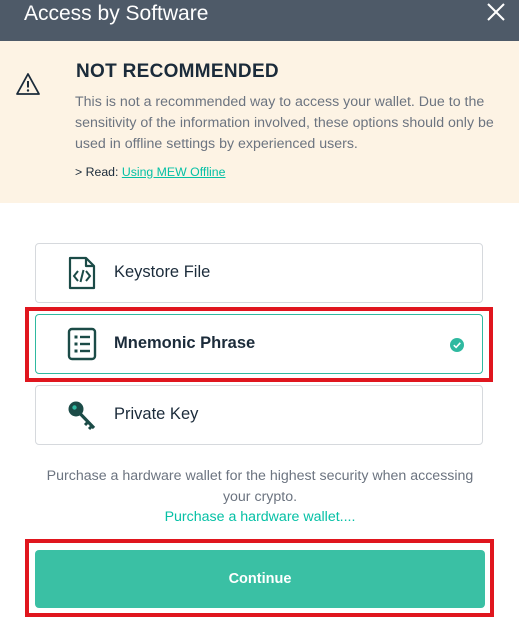 Image resolution: width=519 pixels, height=627 pixels. Describe the element at coordinates (28, 84) in the screenshot. I see `warning-triangle-icon` at that location.